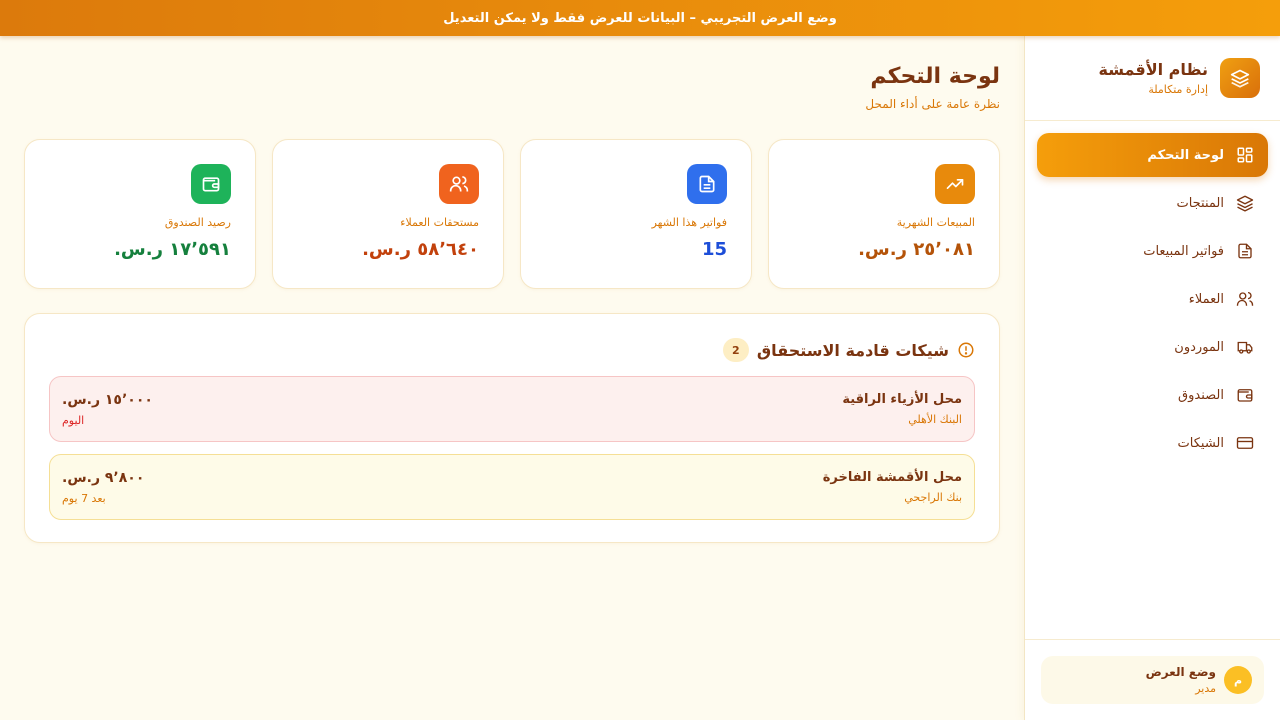 This screenshot has height=720, width=1280. What do you see at coordinates (140, 214) in the screenshot?
I see `stat-card-cash-balance: رصيد الصندوق ١٧٬٥٩١ ر.س.` at bounding box center [140, 214].